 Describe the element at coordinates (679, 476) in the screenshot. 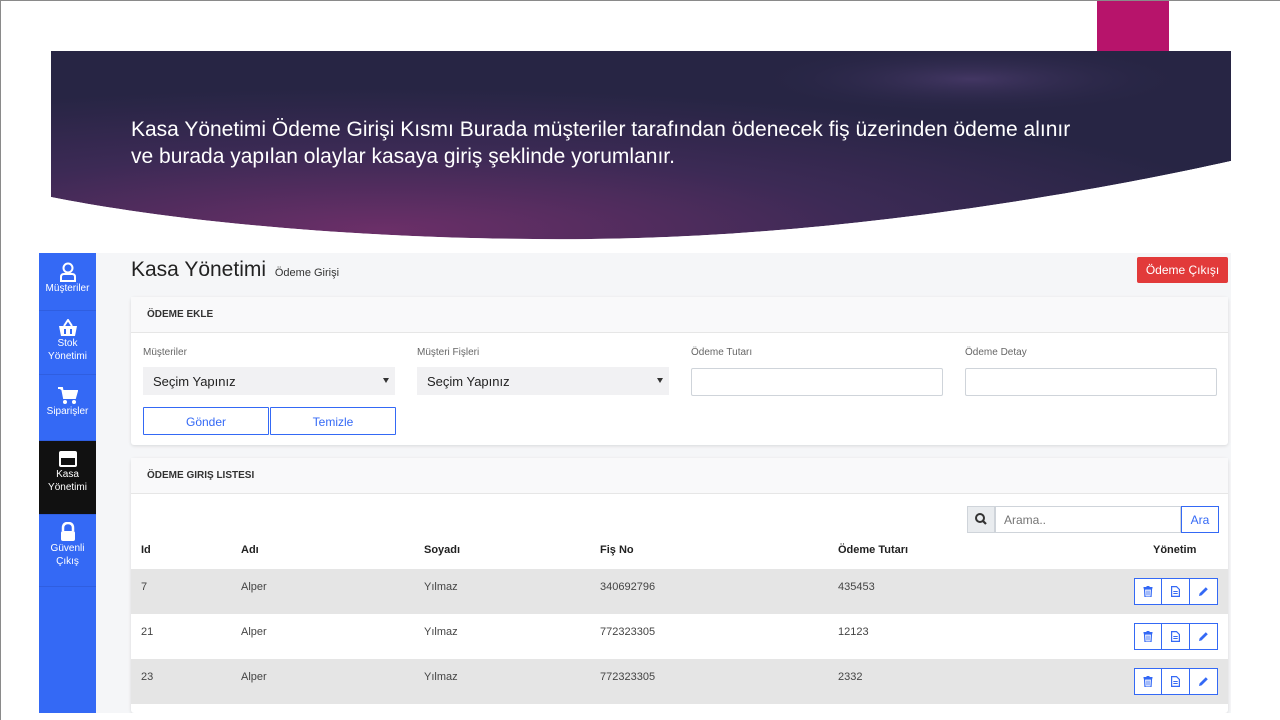

I see `card-title: ÖDEME GIRIŞ LISTESI` at that location.